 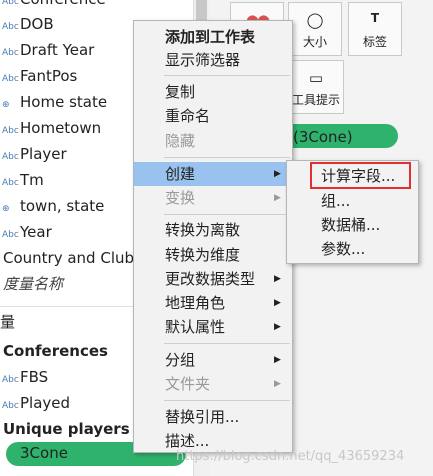 I want to click on field-fantpos: AbcFantPos, so click(x=38, y=76).